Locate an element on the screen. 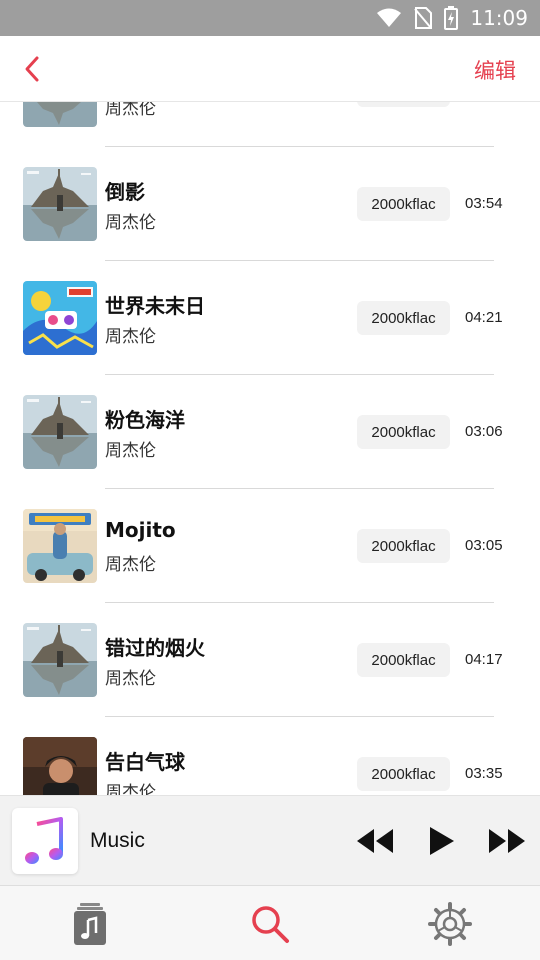 The height and width of the screenshot is (960, 540). status-icons: 11:09 is located at coordinates (452, 18).